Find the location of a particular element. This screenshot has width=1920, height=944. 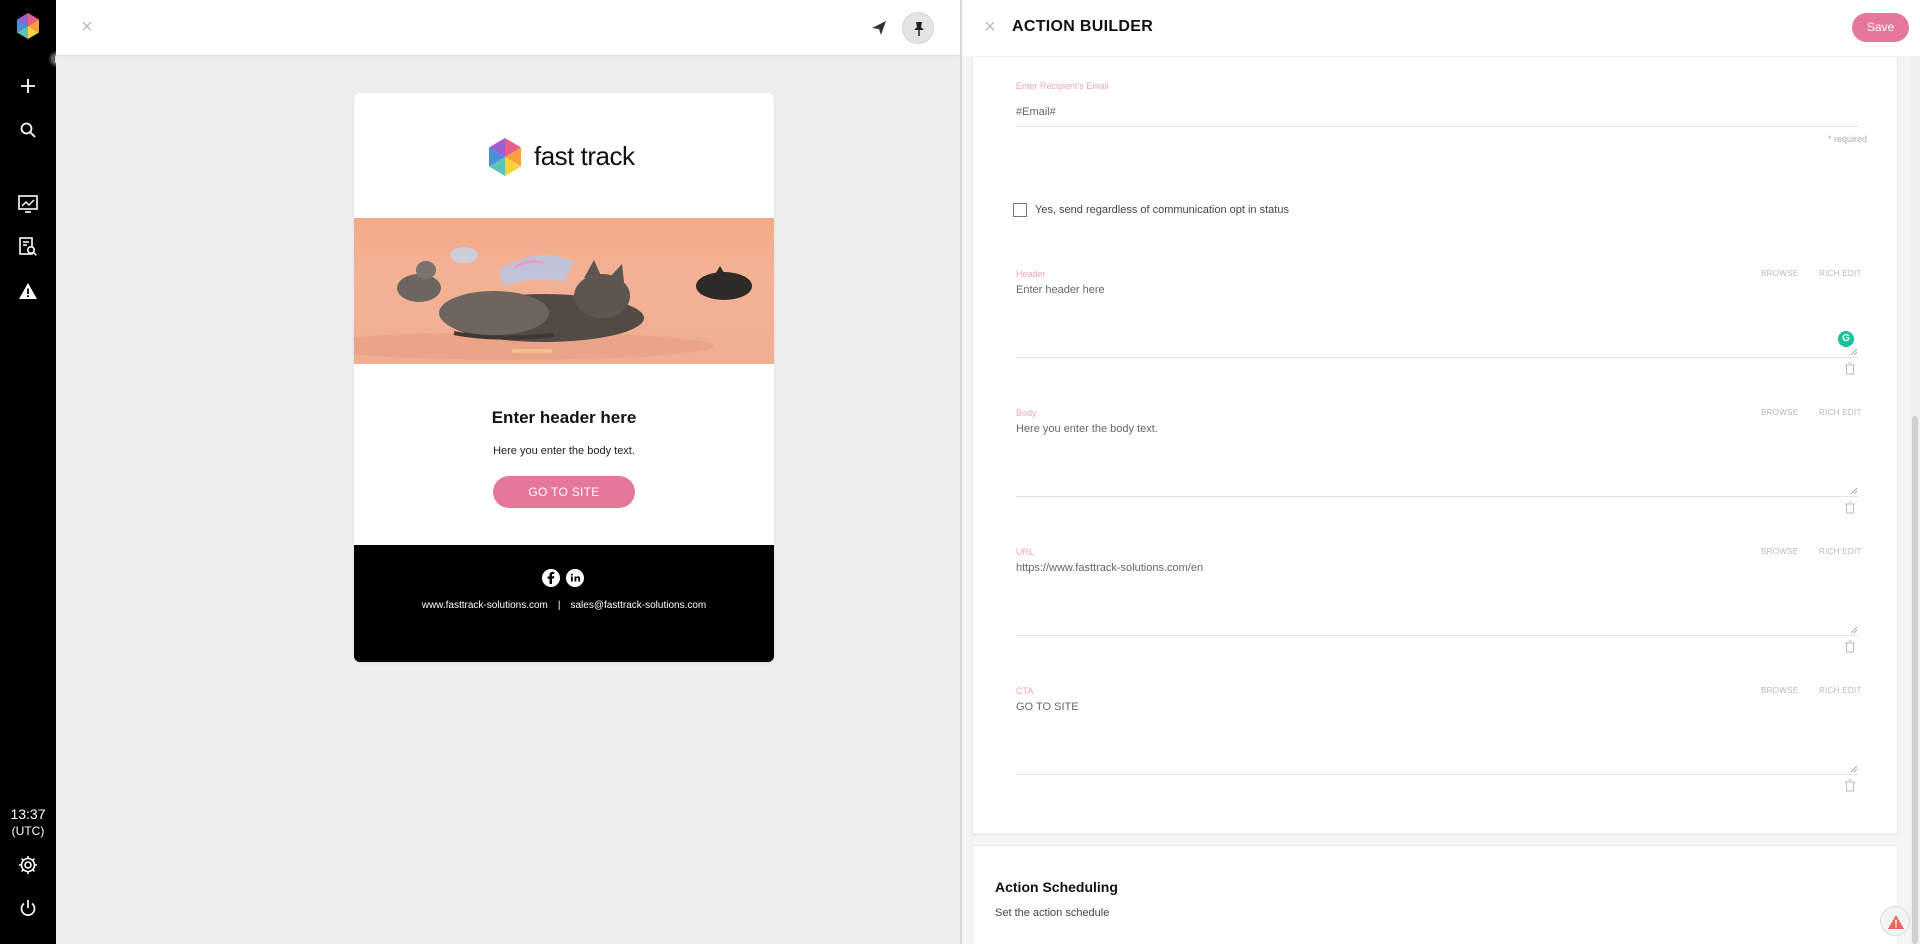

pin-icon is located at coordinates (919, 29).